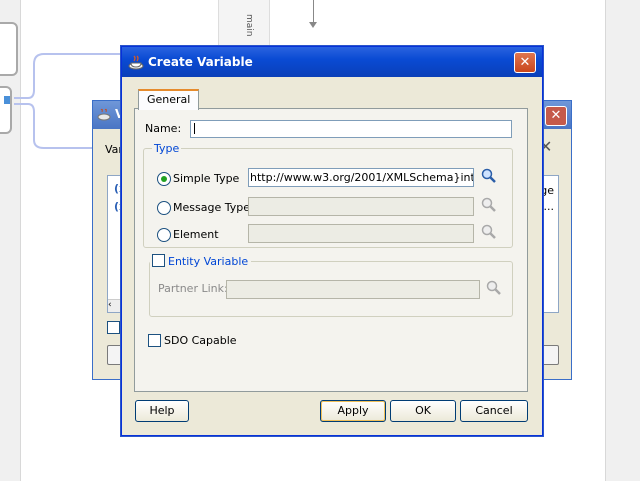 The image size is (640, 481). I want to click on radio-selected-dot, so click(164, 179).